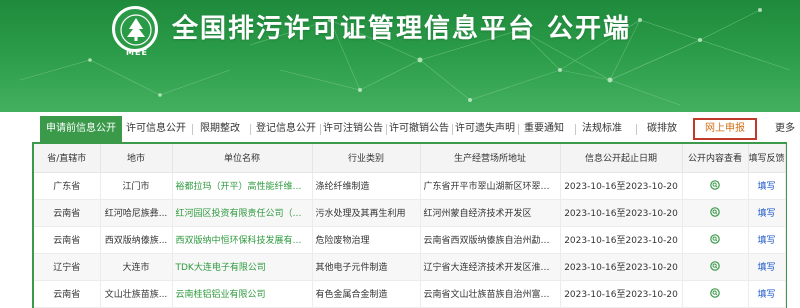 The image size is (800, 308). I want to click on tab-cancellation-notice: 许可注销公告, so click(353, 129).